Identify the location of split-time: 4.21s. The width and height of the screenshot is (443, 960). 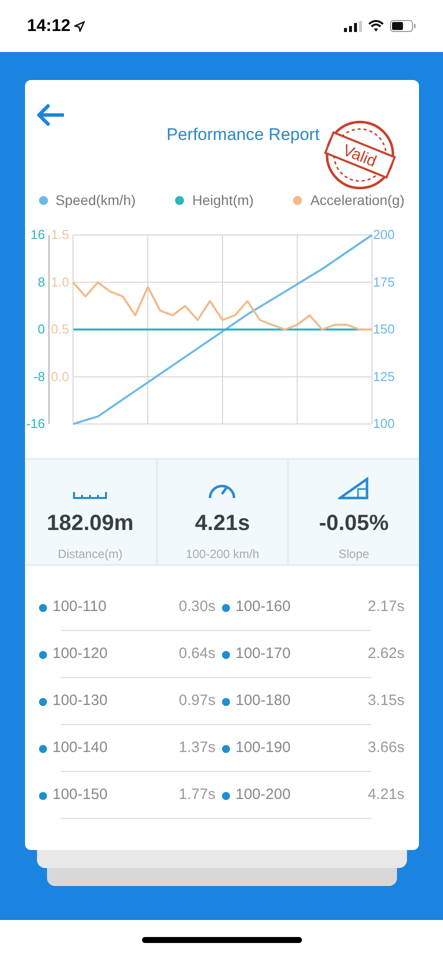
(386, 795).